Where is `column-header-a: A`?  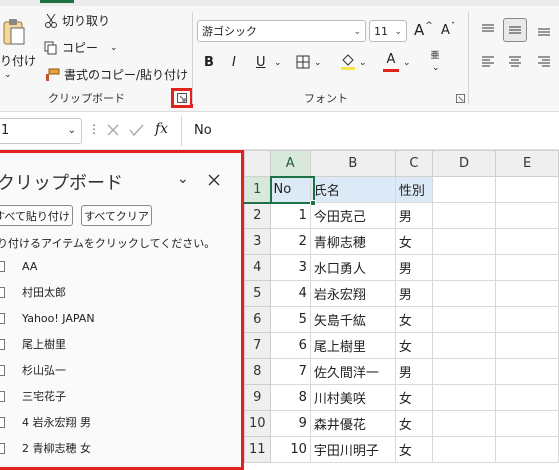 column-header-a: A is located at coordinates (290, 164).